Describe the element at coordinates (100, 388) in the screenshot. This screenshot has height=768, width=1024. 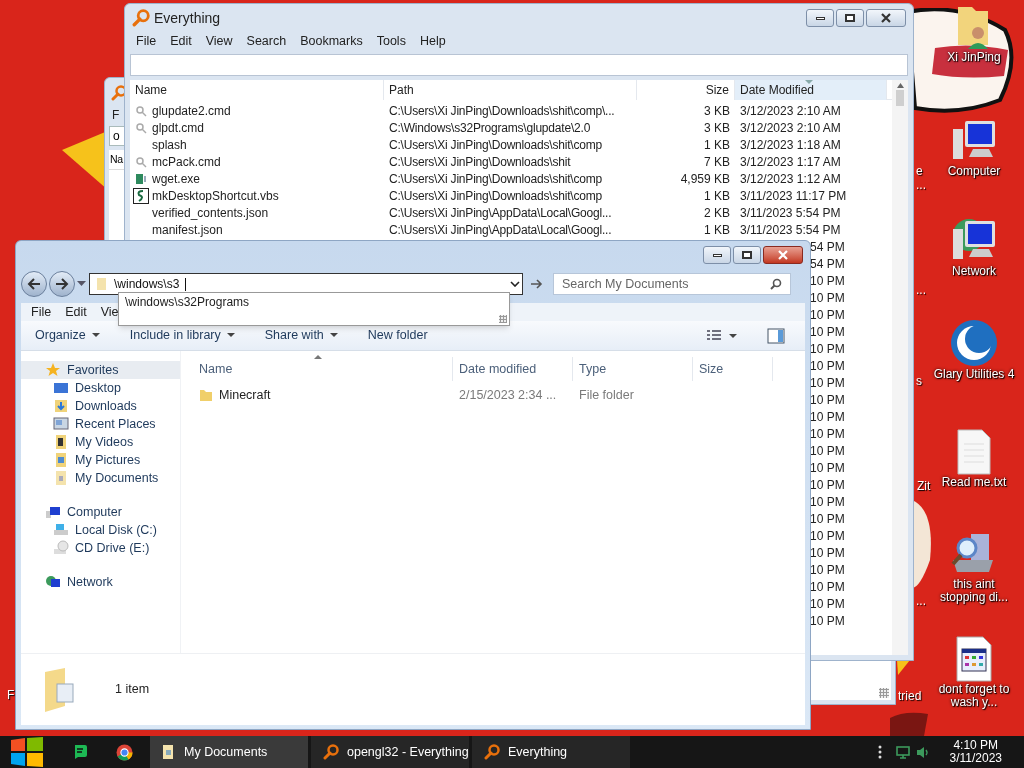
I see `nav-item: Desktop` at that location.